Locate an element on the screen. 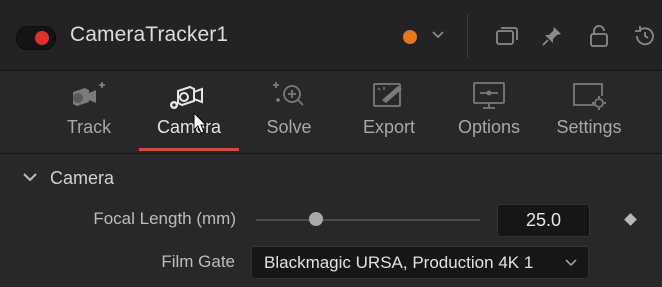  mouse-cursor-icon is located at coordinates (200, 123).